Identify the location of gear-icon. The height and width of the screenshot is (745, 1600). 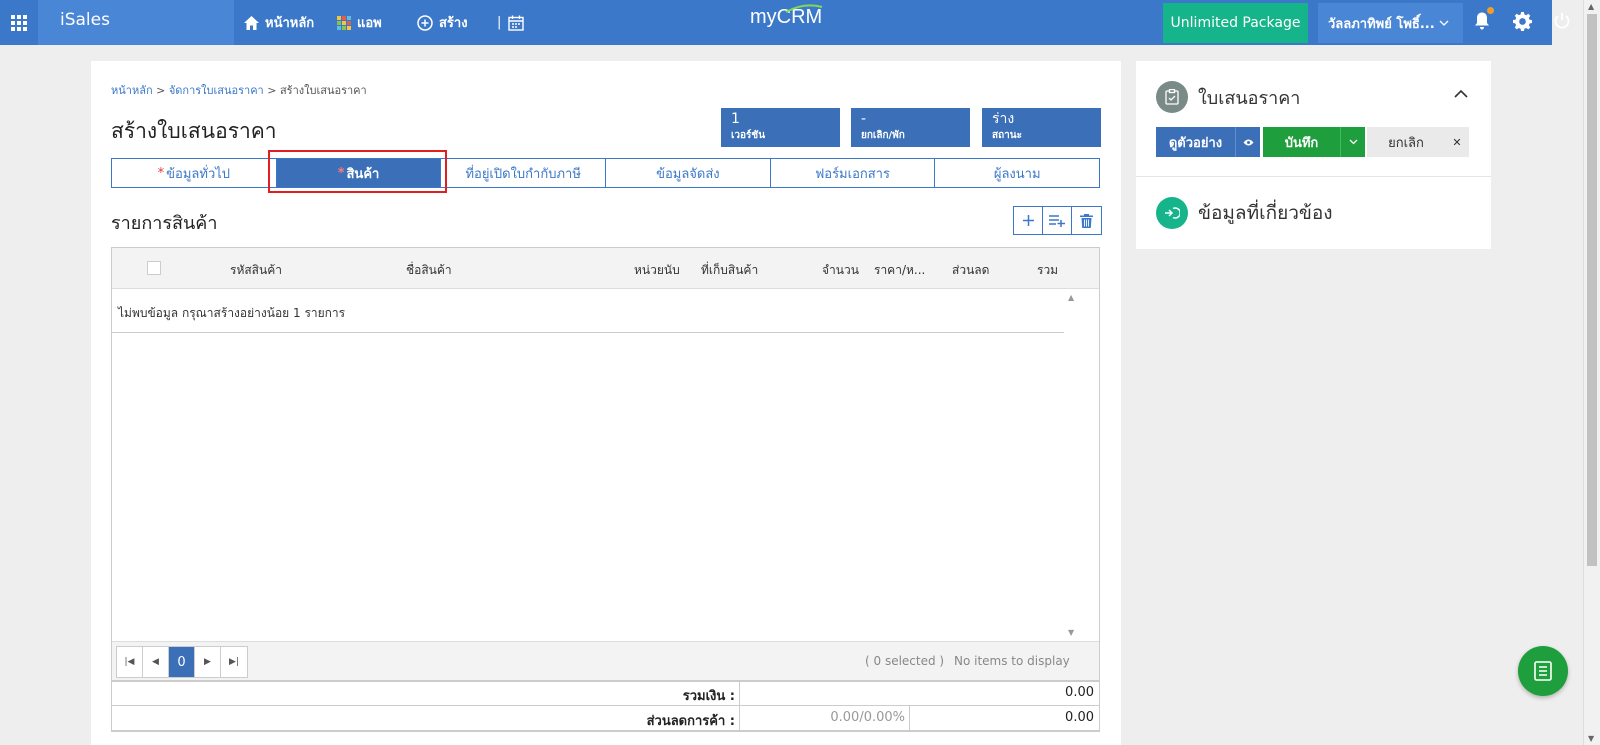
(1522, 21).